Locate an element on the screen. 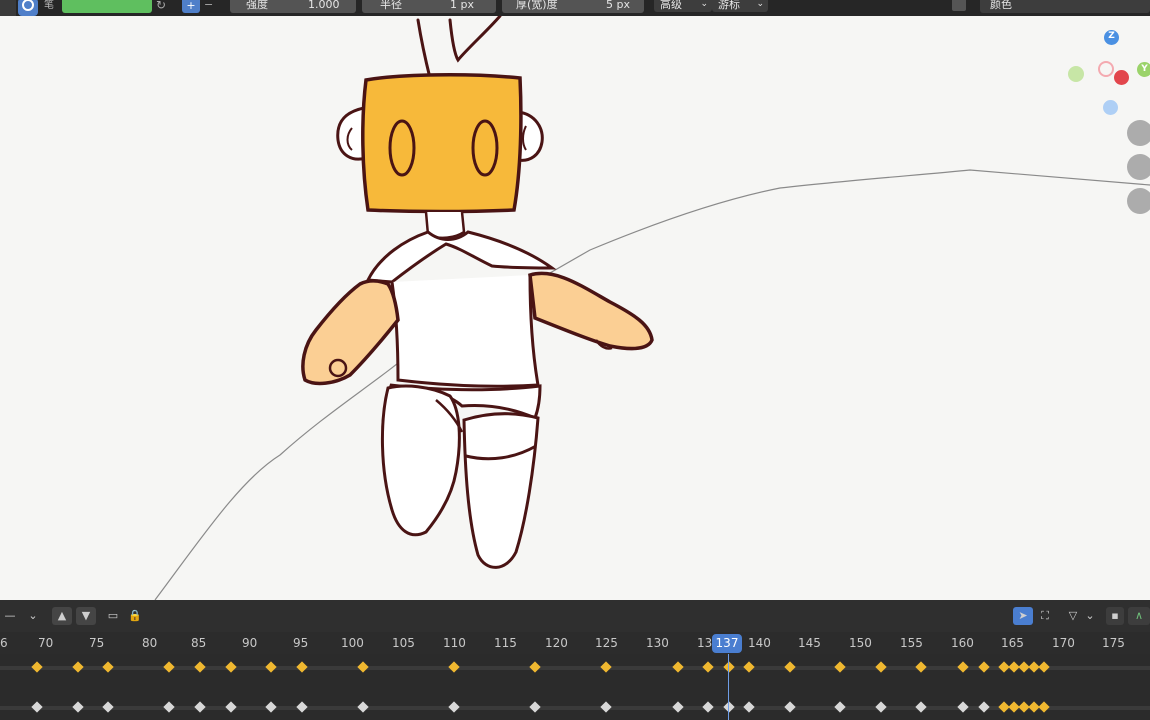  advanced-dropdown: 高级 ⌄ is located at coordinates (683, 6).